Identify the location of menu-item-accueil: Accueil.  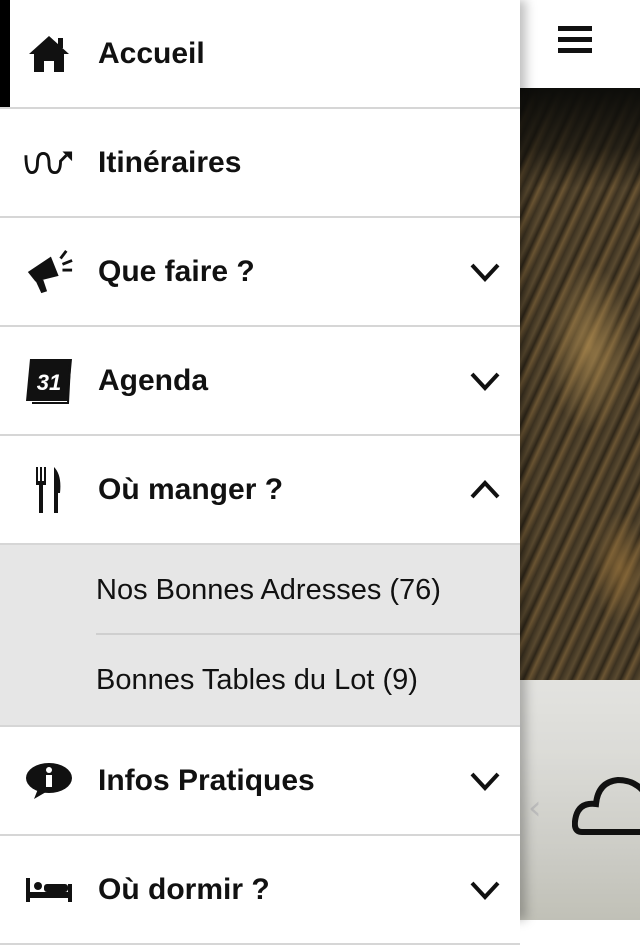
(260, 54).